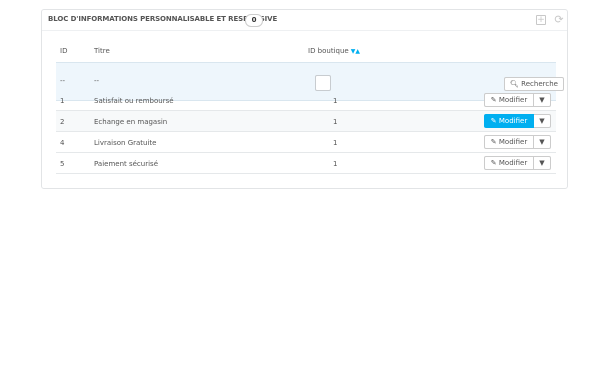  Describe the element at coordinates (514, 84) in the screenshot. I see `search-icon: 🔍︎` at that location.